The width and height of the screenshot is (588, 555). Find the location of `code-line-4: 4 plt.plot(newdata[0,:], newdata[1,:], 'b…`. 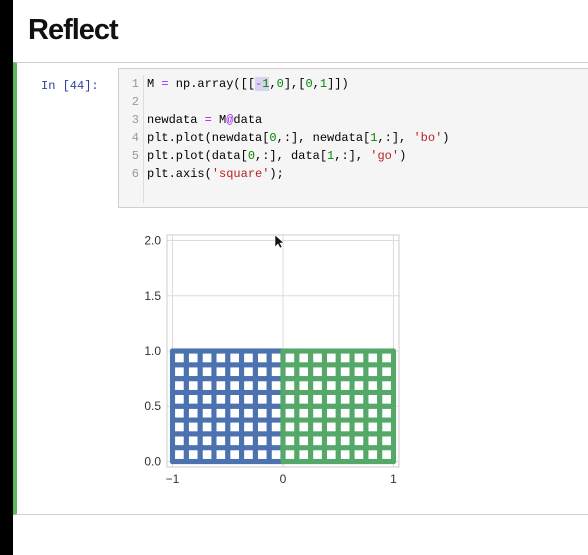

code-line-4: 4 plt.plot(newdata[0,:], newdata[1,:], 'b… is located at coordinates (284, 138).